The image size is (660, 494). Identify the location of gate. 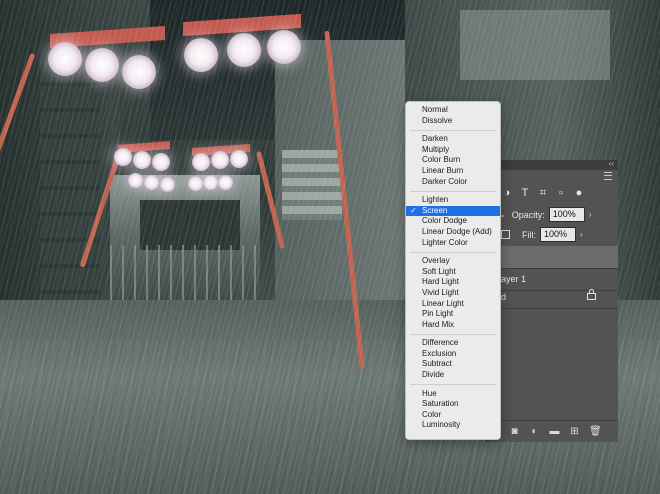
(185, 275).